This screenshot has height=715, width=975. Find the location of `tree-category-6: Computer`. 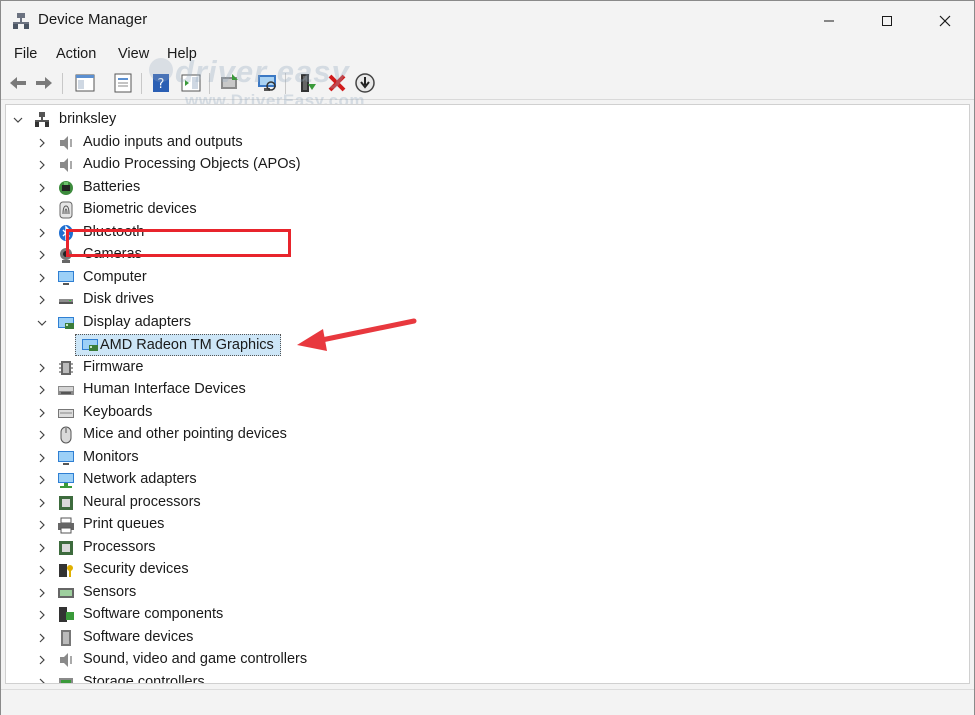

tree-category-6: Computer is located at coordinates (486, 278).